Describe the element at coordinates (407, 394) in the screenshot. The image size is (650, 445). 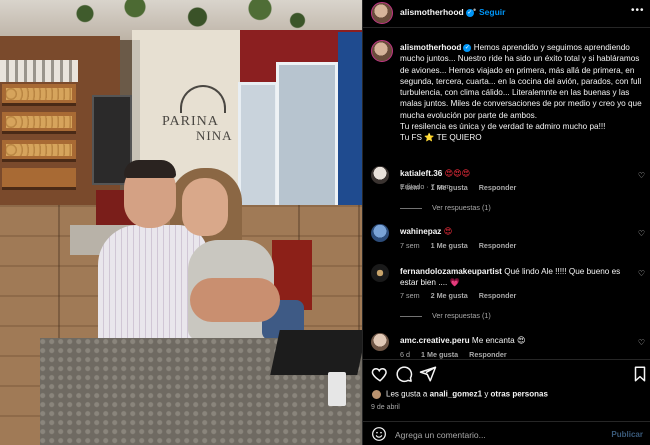
I see `likes-prefix: Les gusta a` at that location.